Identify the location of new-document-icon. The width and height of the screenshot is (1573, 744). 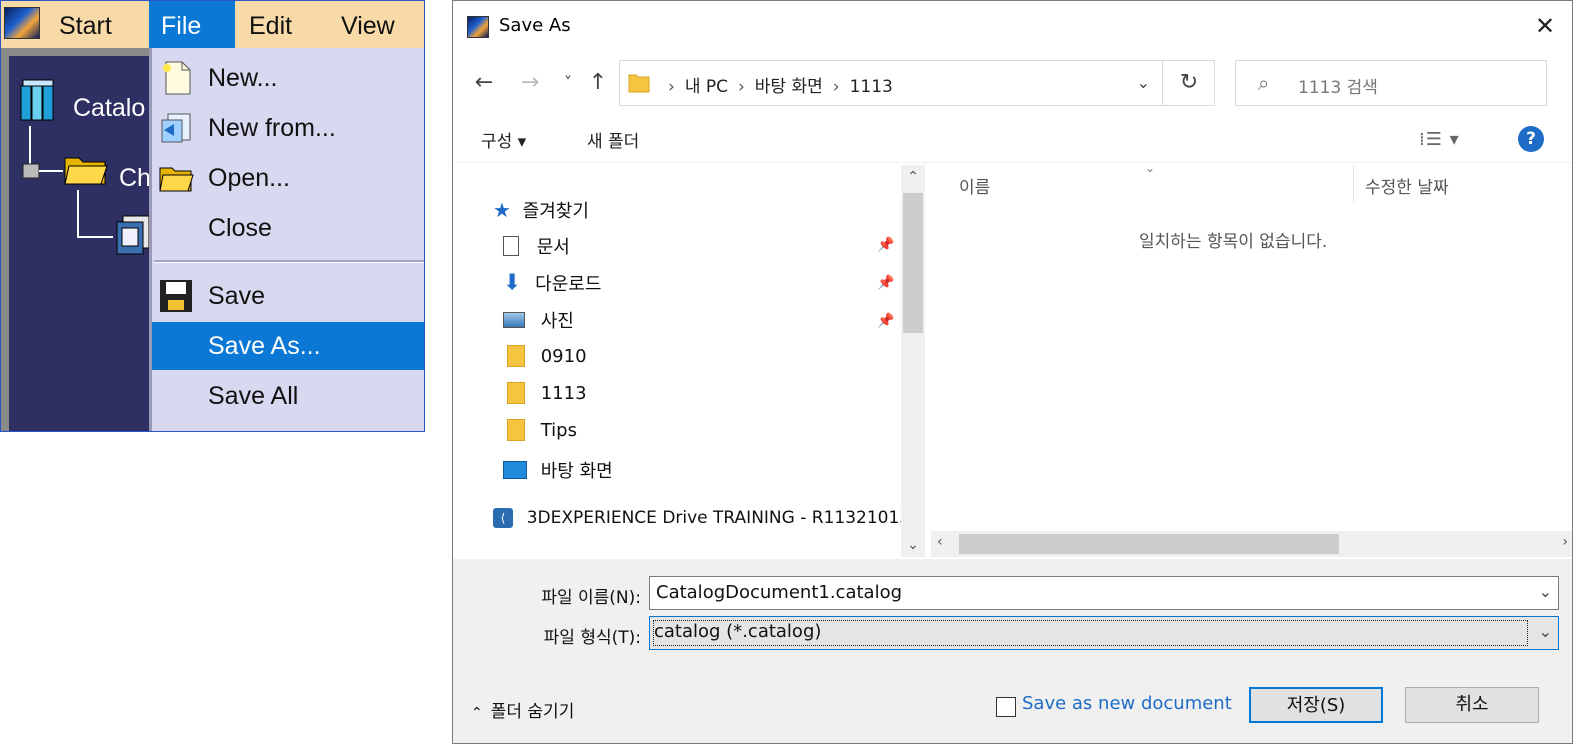
(177, 78).